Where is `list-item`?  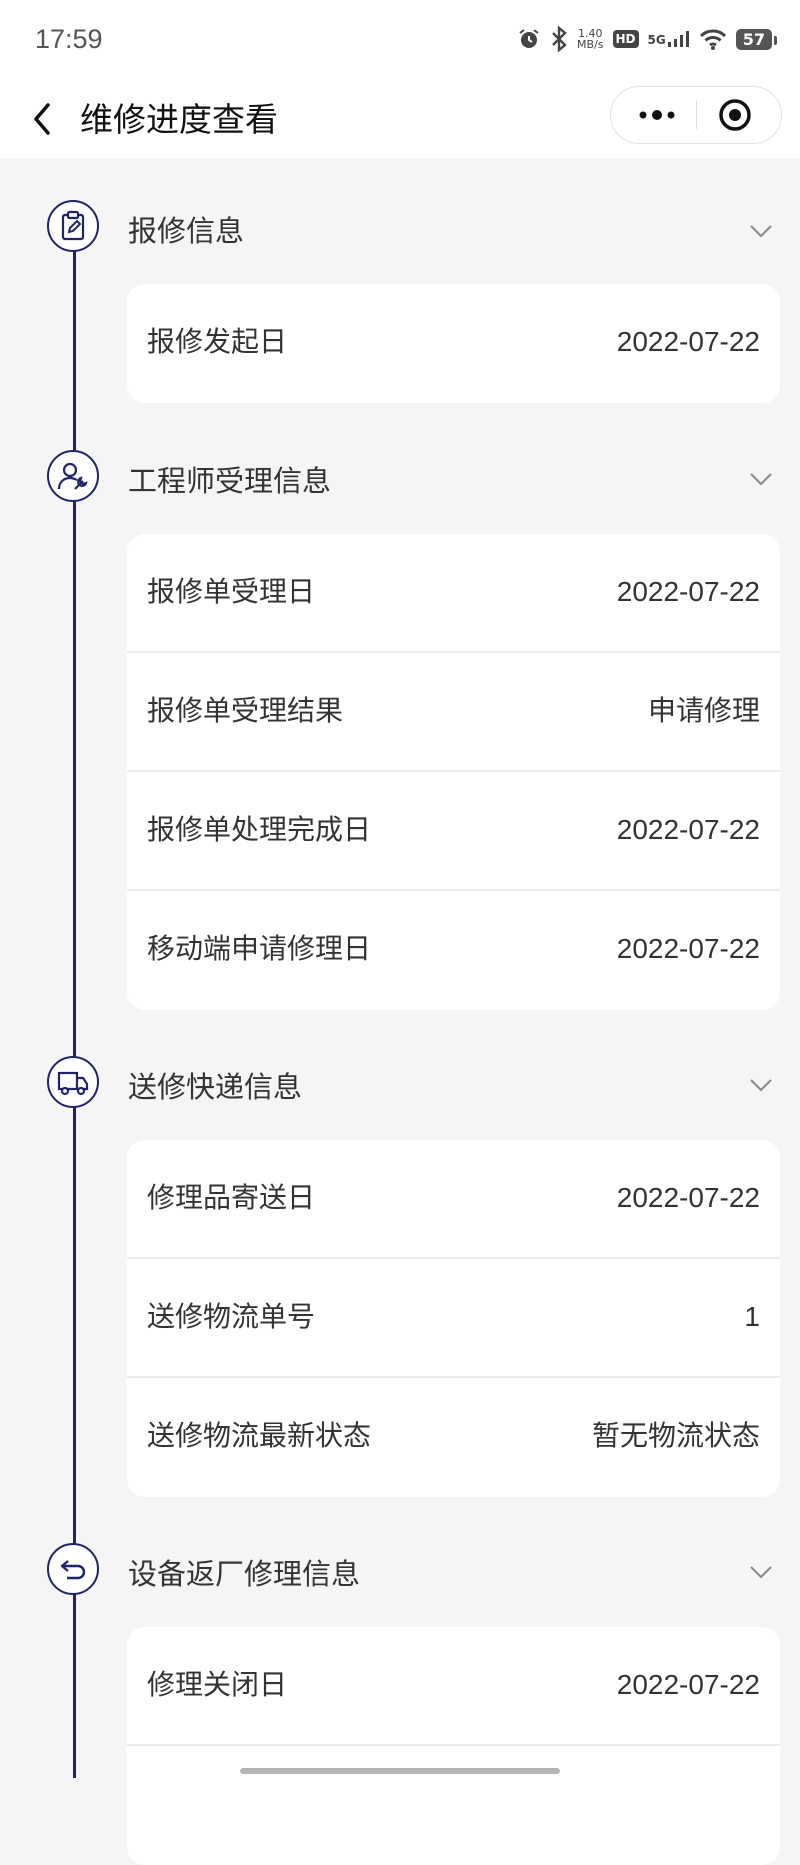 list-item is located at coordinates (453, 1805).